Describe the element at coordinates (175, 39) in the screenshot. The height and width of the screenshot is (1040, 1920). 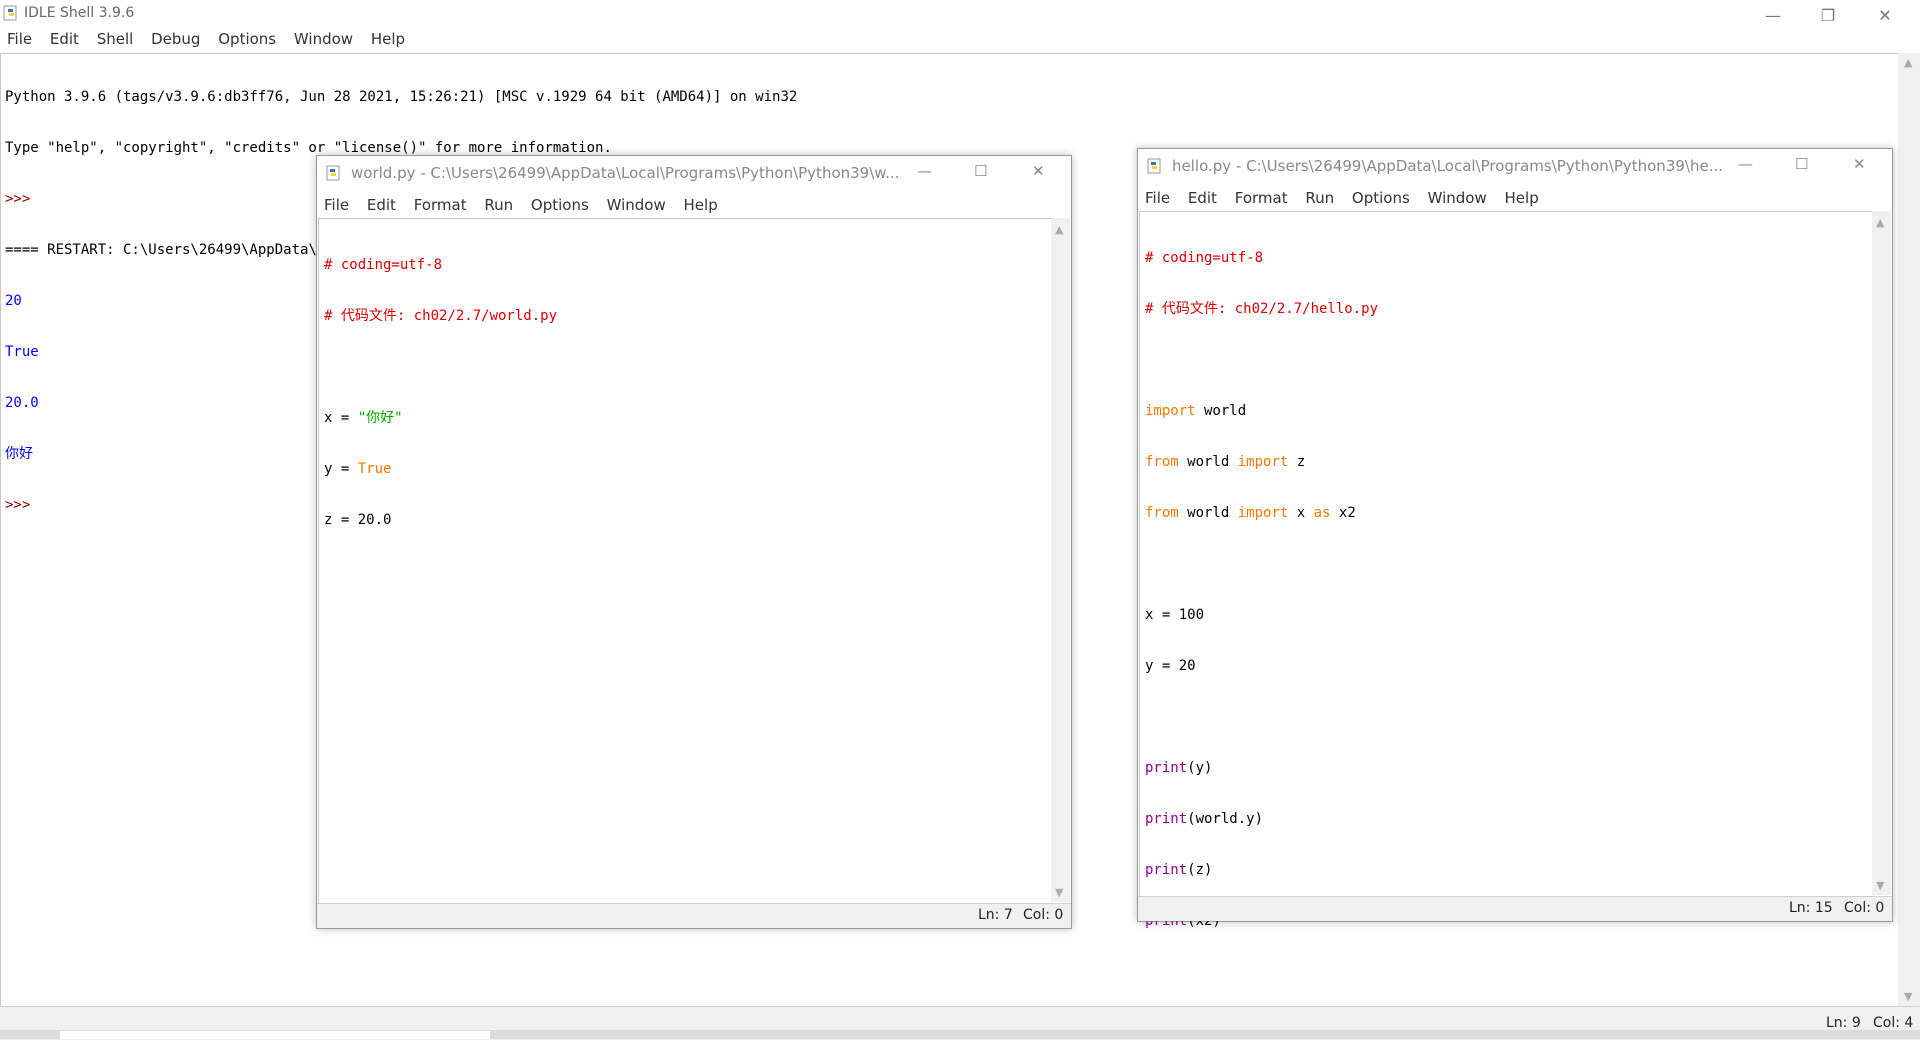
I see `menu-debug: Debug` at that location.